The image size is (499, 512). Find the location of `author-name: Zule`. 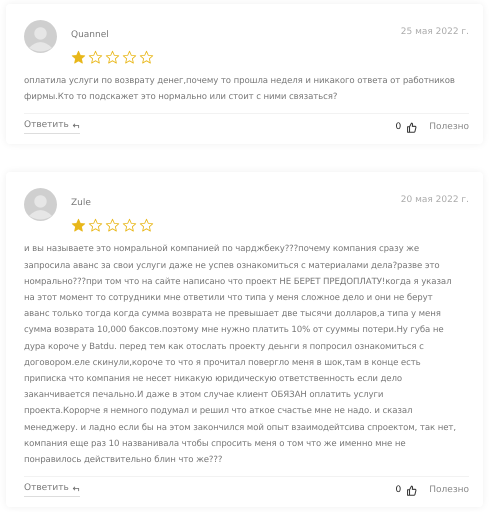

author-name: Zule is located at coordinates (81, 203).